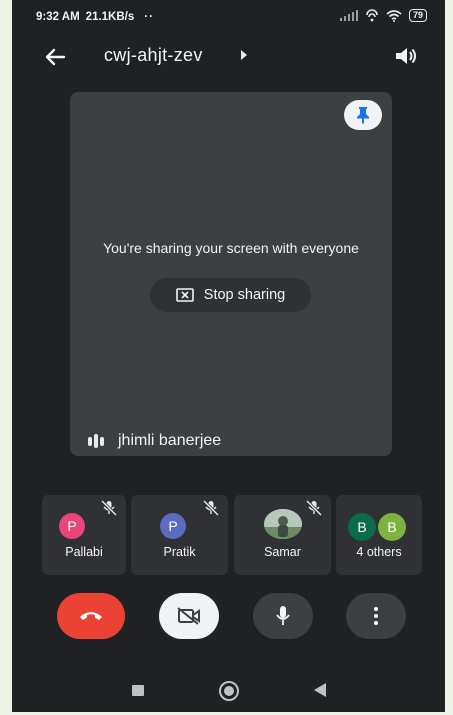 The image size is (453, 715). I want to click on system-nav-bar, so click(228, 690).